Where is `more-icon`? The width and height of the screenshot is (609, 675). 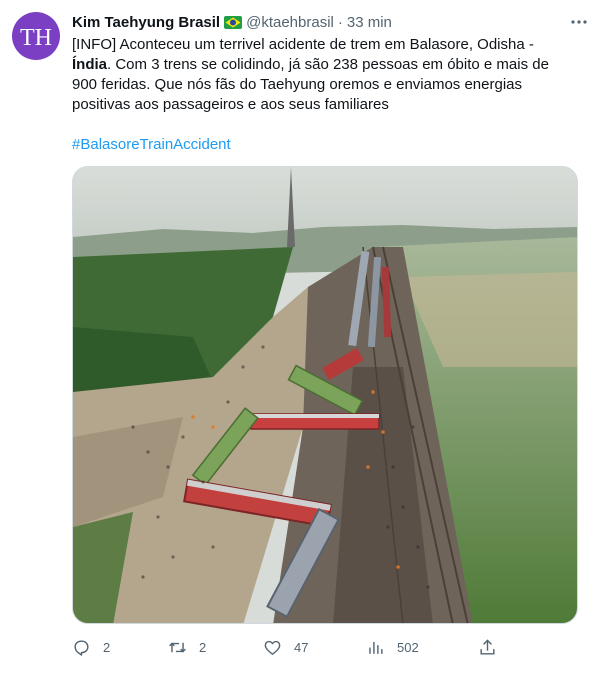 more-icon is located at coordinates (579, 22).